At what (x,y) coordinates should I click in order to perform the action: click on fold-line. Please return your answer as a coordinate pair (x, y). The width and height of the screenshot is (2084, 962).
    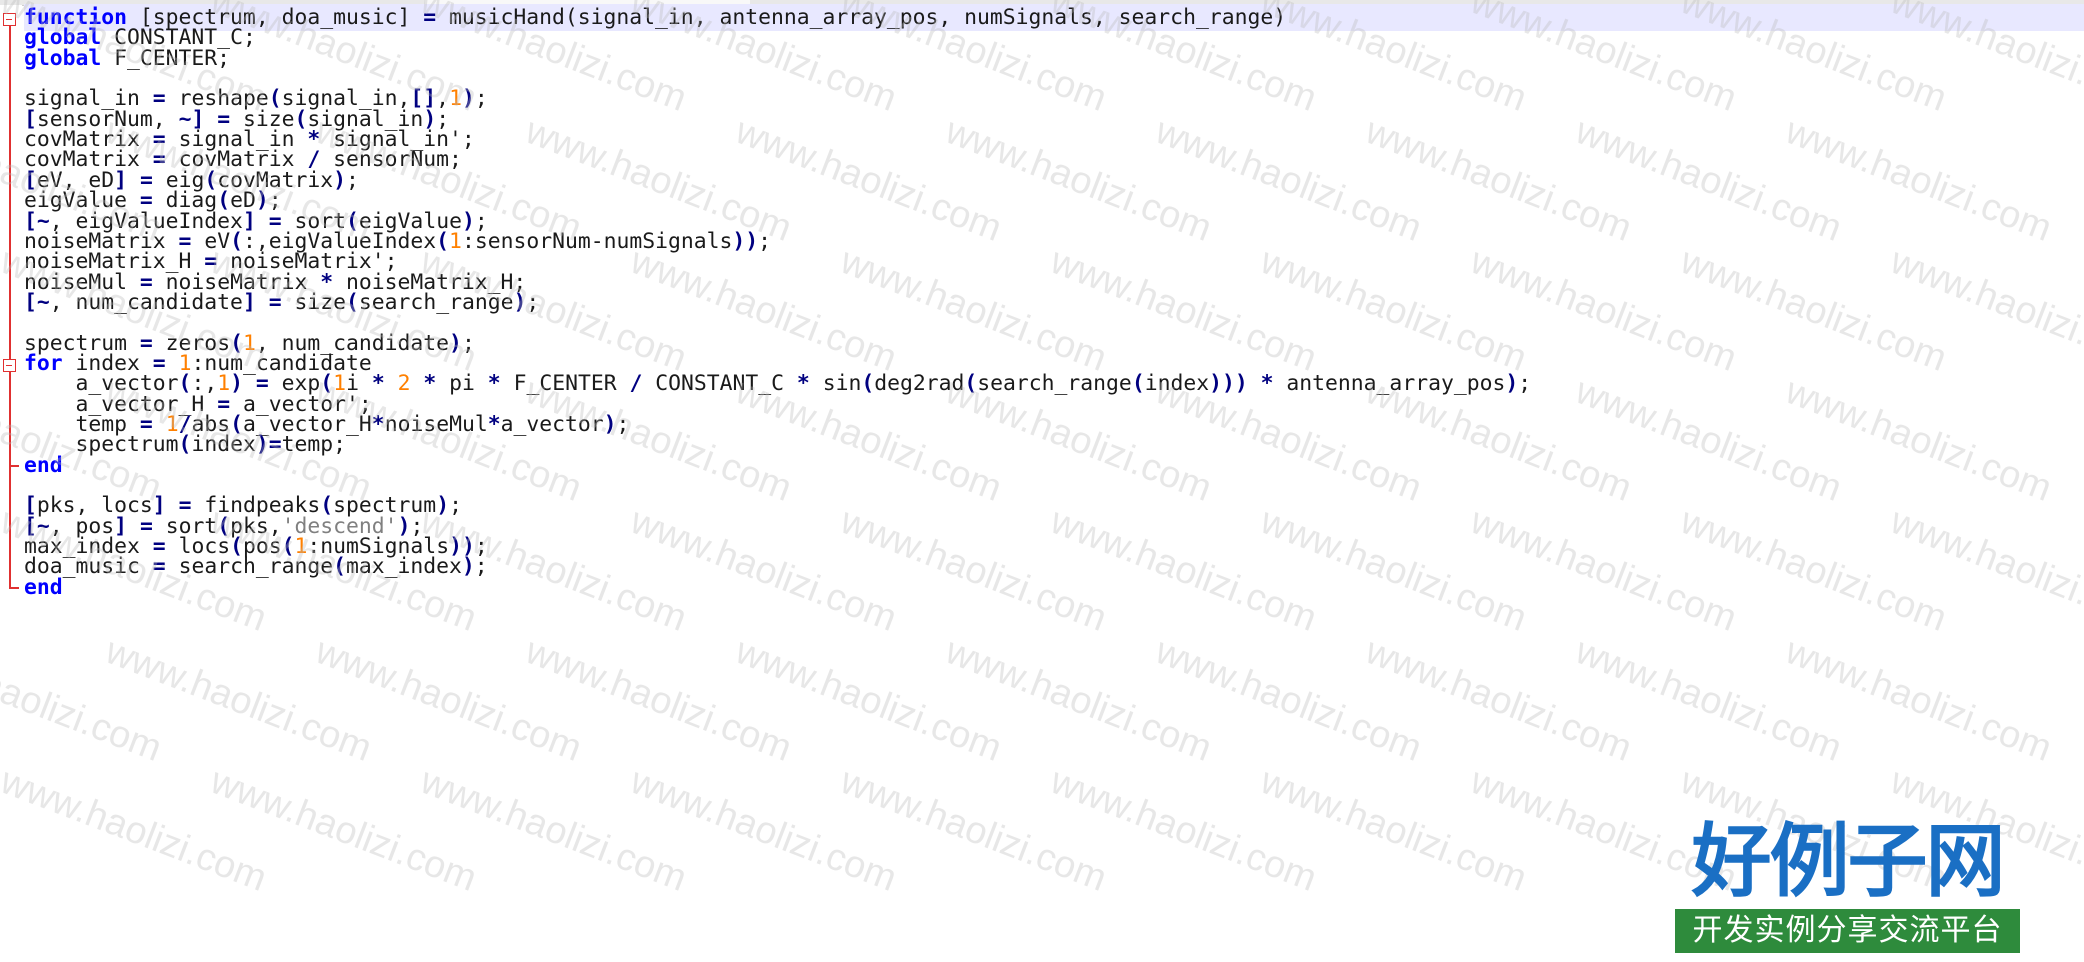
    Looking at the image, I should click on (10, 307).